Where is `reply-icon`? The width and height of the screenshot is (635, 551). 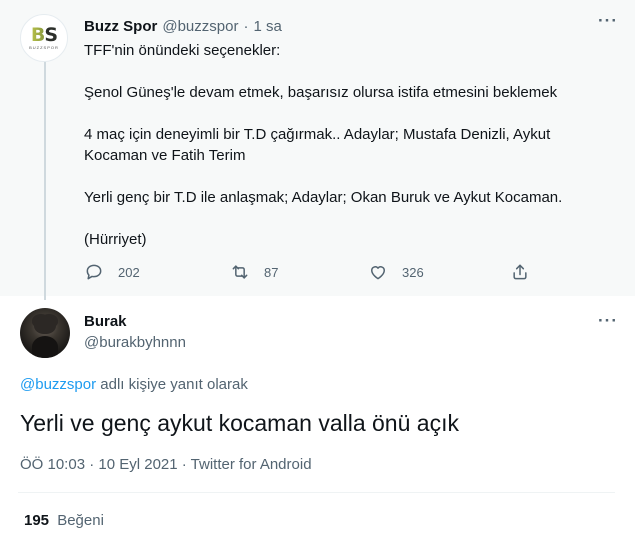 reply-icon is located at coordinates (94, 272).